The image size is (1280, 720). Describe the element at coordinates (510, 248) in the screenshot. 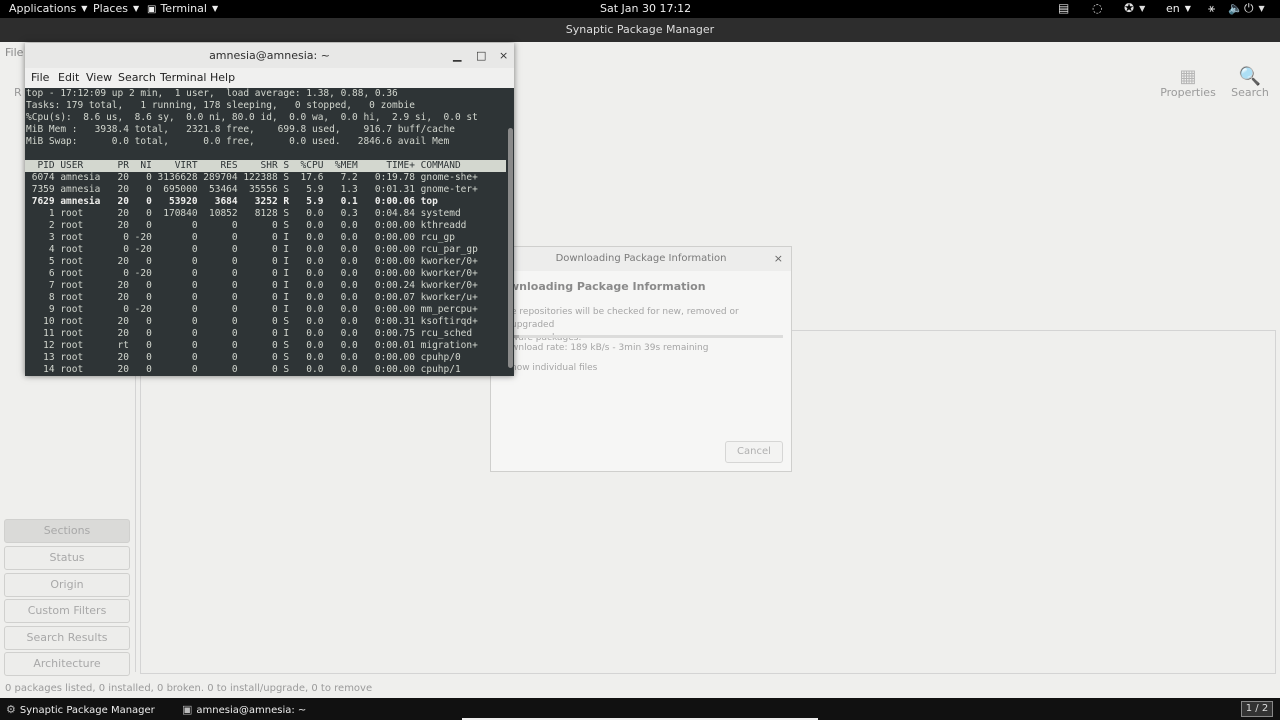

I see `scrollbar-thumb` at that location.